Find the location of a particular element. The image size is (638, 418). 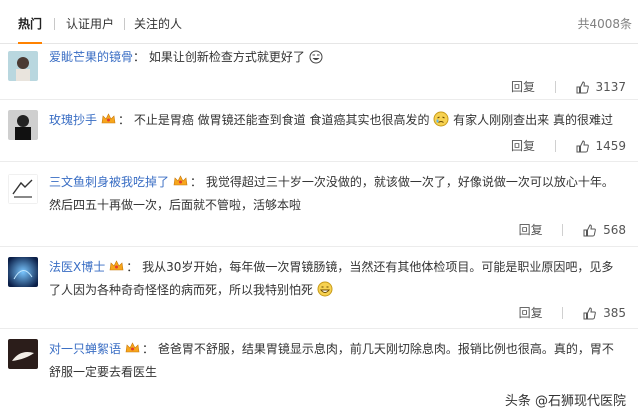

like-button: 385 is located at coordinates (604, 313).